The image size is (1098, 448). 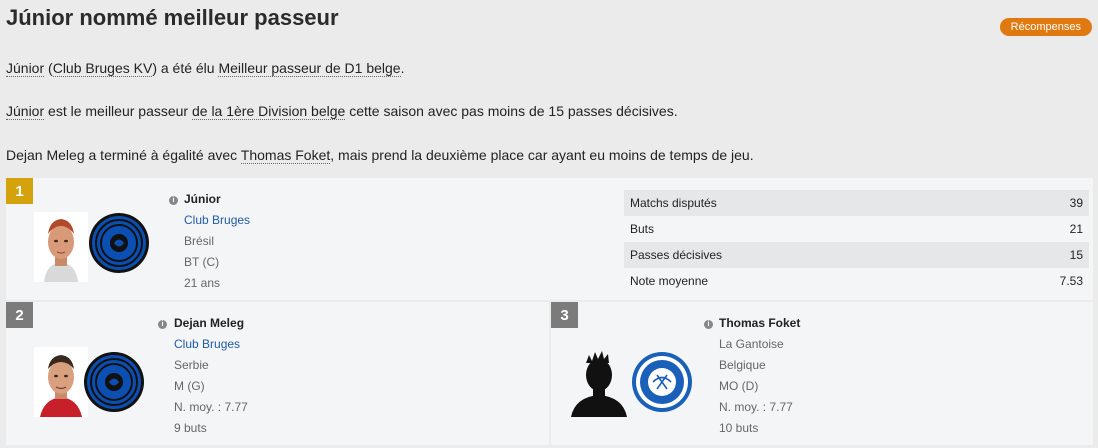 I want to click on stat-row: Buts 21, so click(x=856, y=229).